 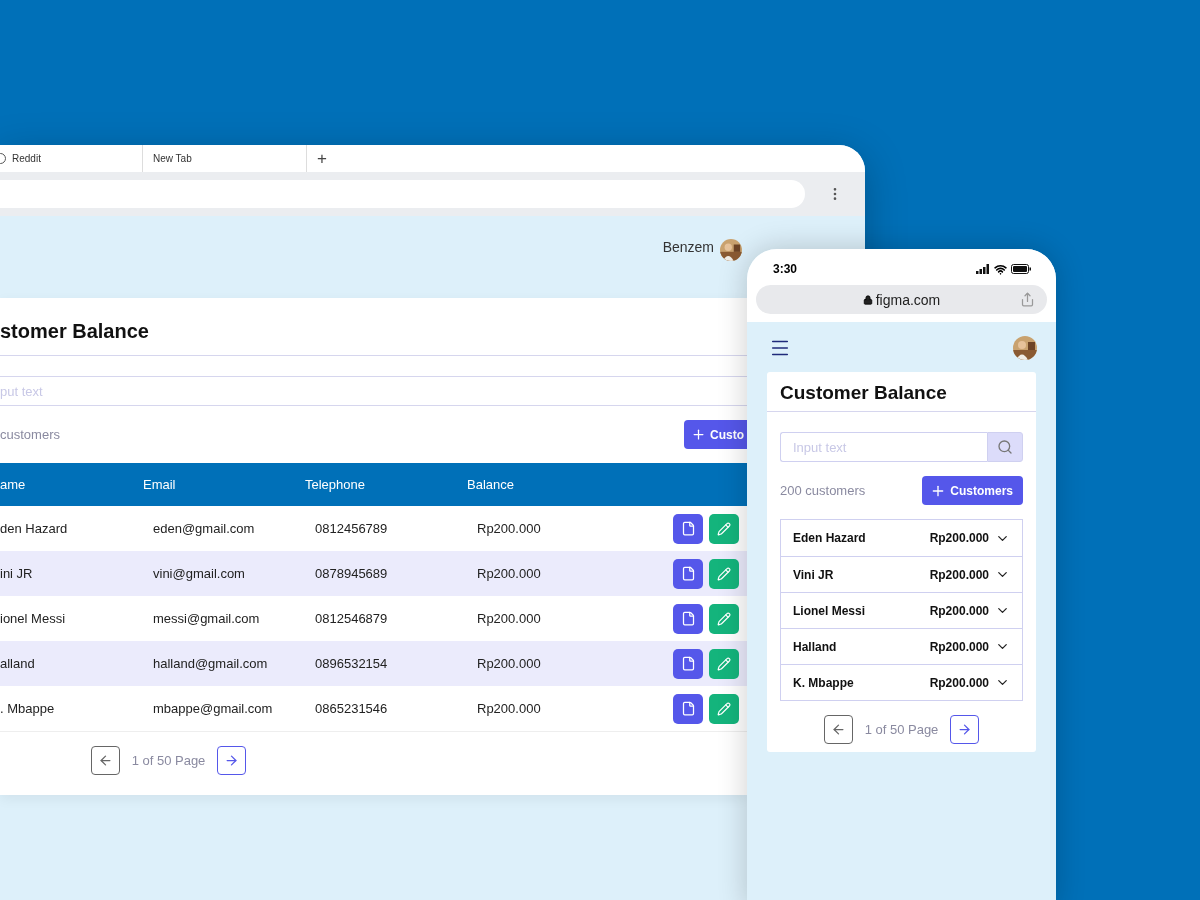 I want to click on customer-name: K. Mbappe, so click(x=824, y=682).